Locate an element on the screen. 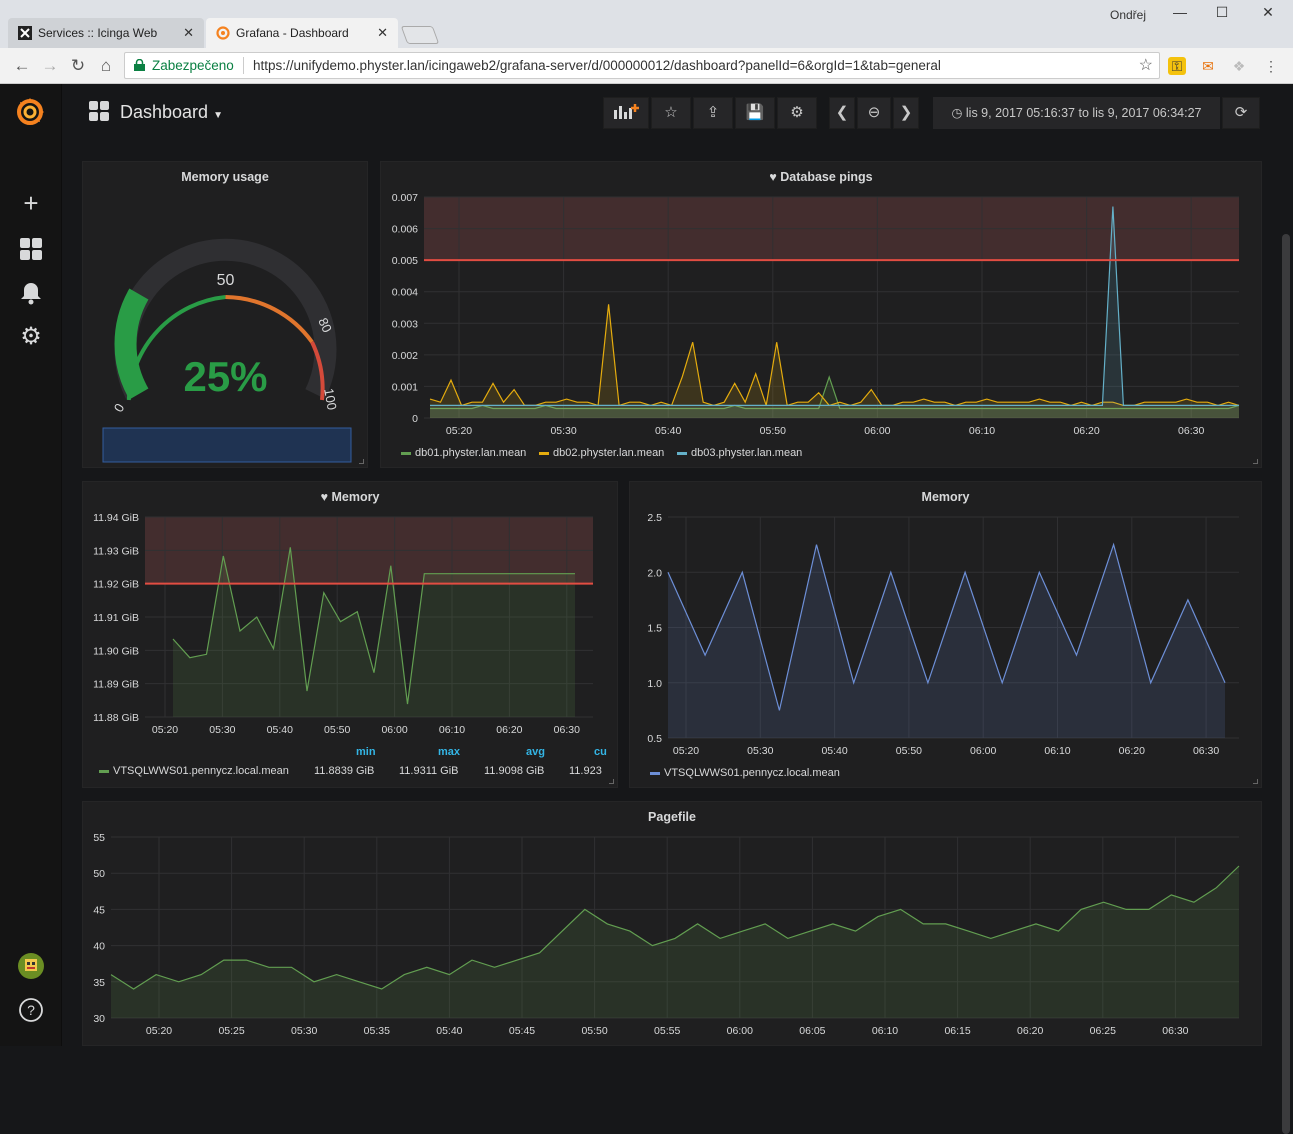 The image size is (1293, 1134). save-button: 💾 is located at coordinates (755, 113).